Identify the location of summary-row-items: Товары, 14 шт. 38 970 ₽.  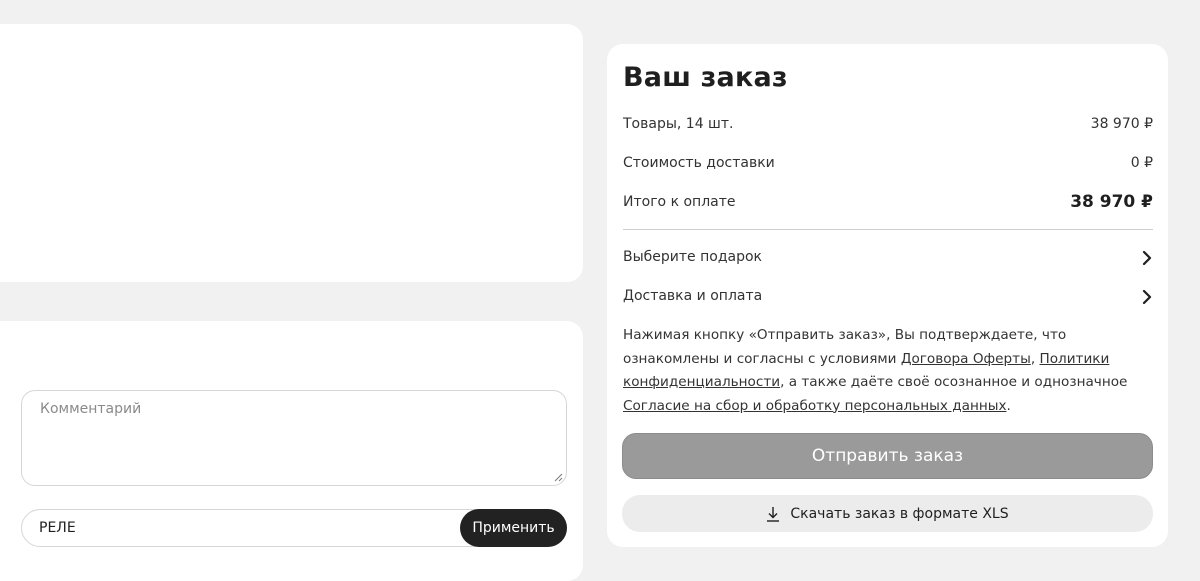
(888, 127).